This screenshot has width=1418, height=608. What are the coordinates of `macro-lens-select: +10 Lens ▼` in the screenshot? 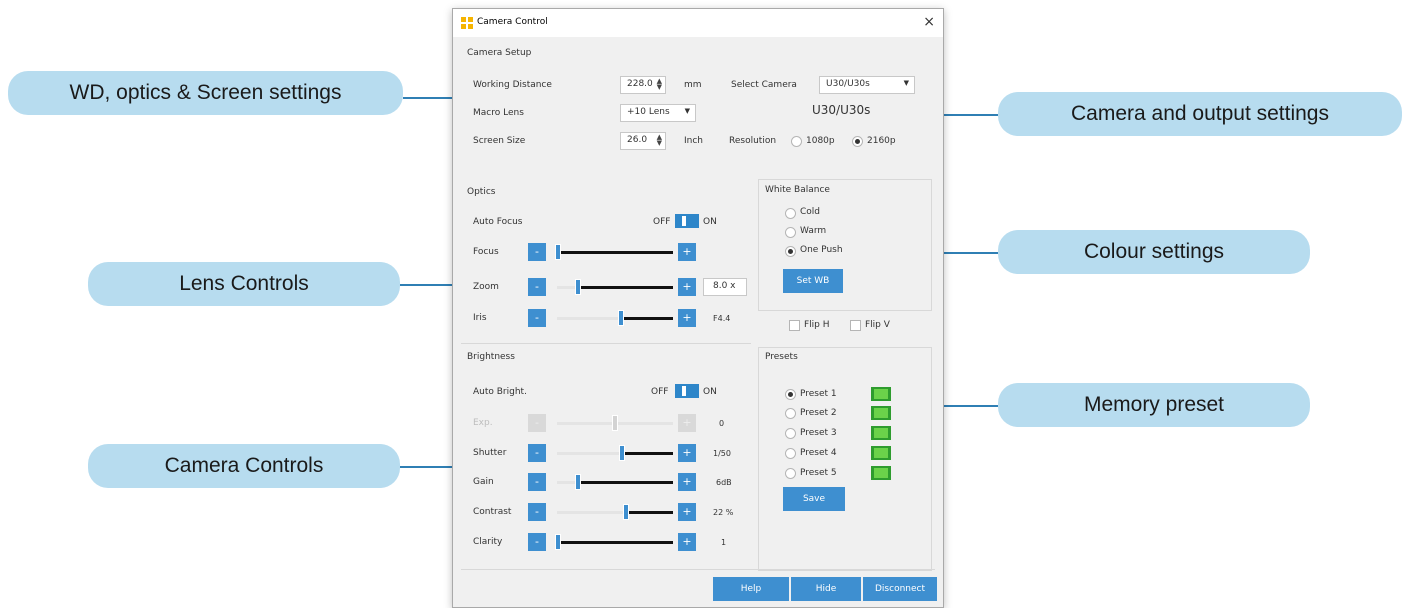 It's located at (658, 113).